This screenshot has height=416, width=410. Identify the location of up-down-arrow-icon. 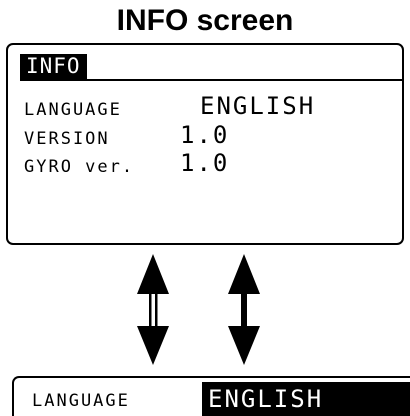
(244, 309).